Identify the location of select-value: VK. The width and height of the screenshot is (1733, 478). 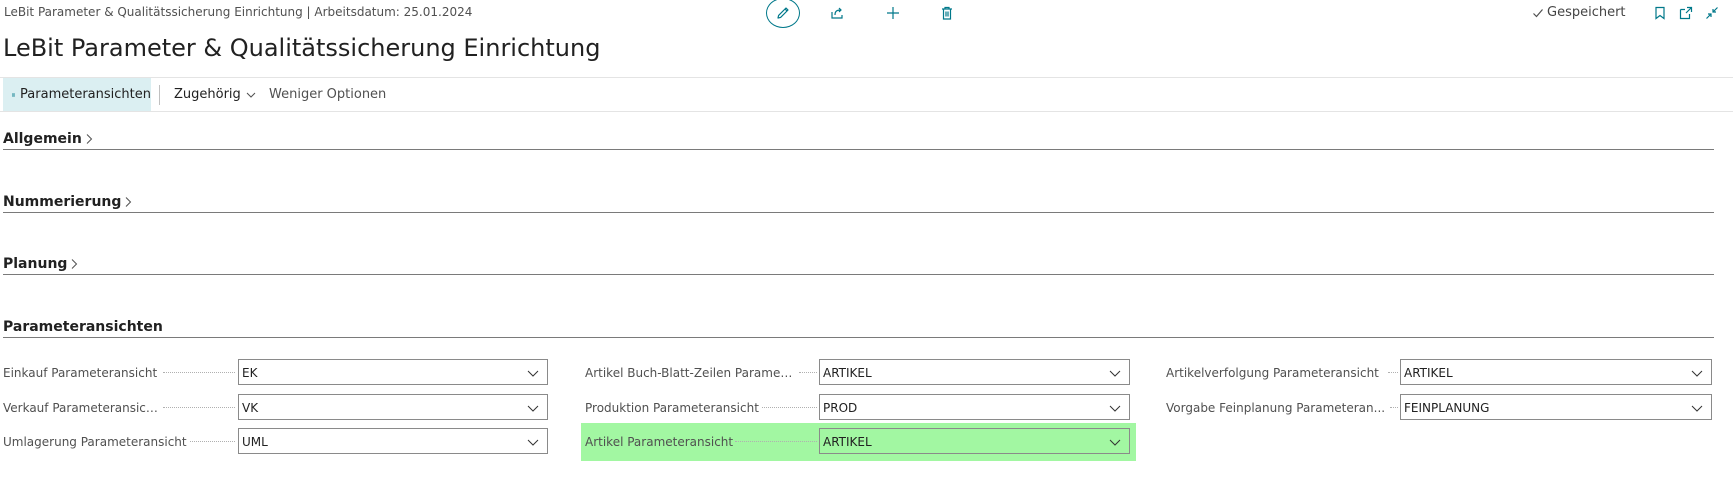
(250, 408).